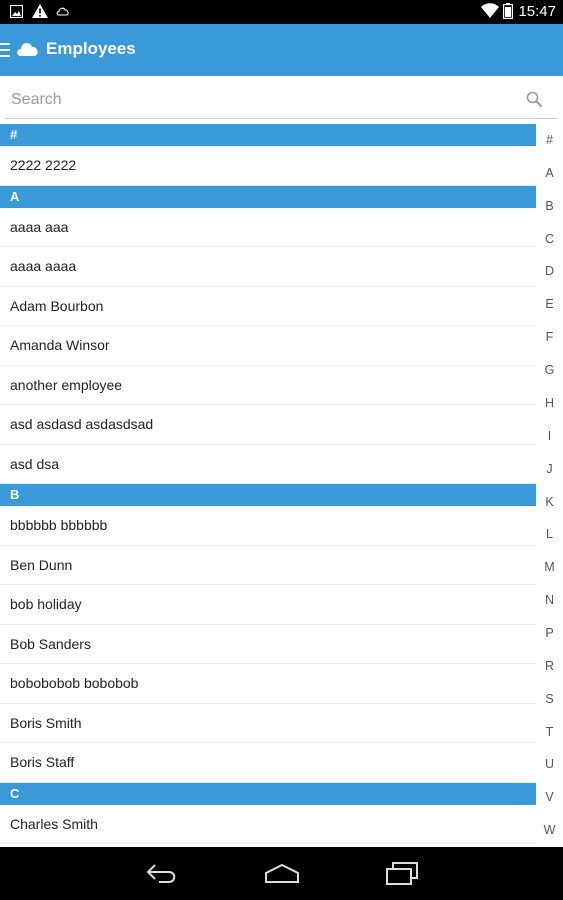 Image resolution: width=563 pixels, height=900 pixels. What do you see at coordinates (549, 173) in the screenshot?
I see `index-letter: A` at bounding box center [549, 173].